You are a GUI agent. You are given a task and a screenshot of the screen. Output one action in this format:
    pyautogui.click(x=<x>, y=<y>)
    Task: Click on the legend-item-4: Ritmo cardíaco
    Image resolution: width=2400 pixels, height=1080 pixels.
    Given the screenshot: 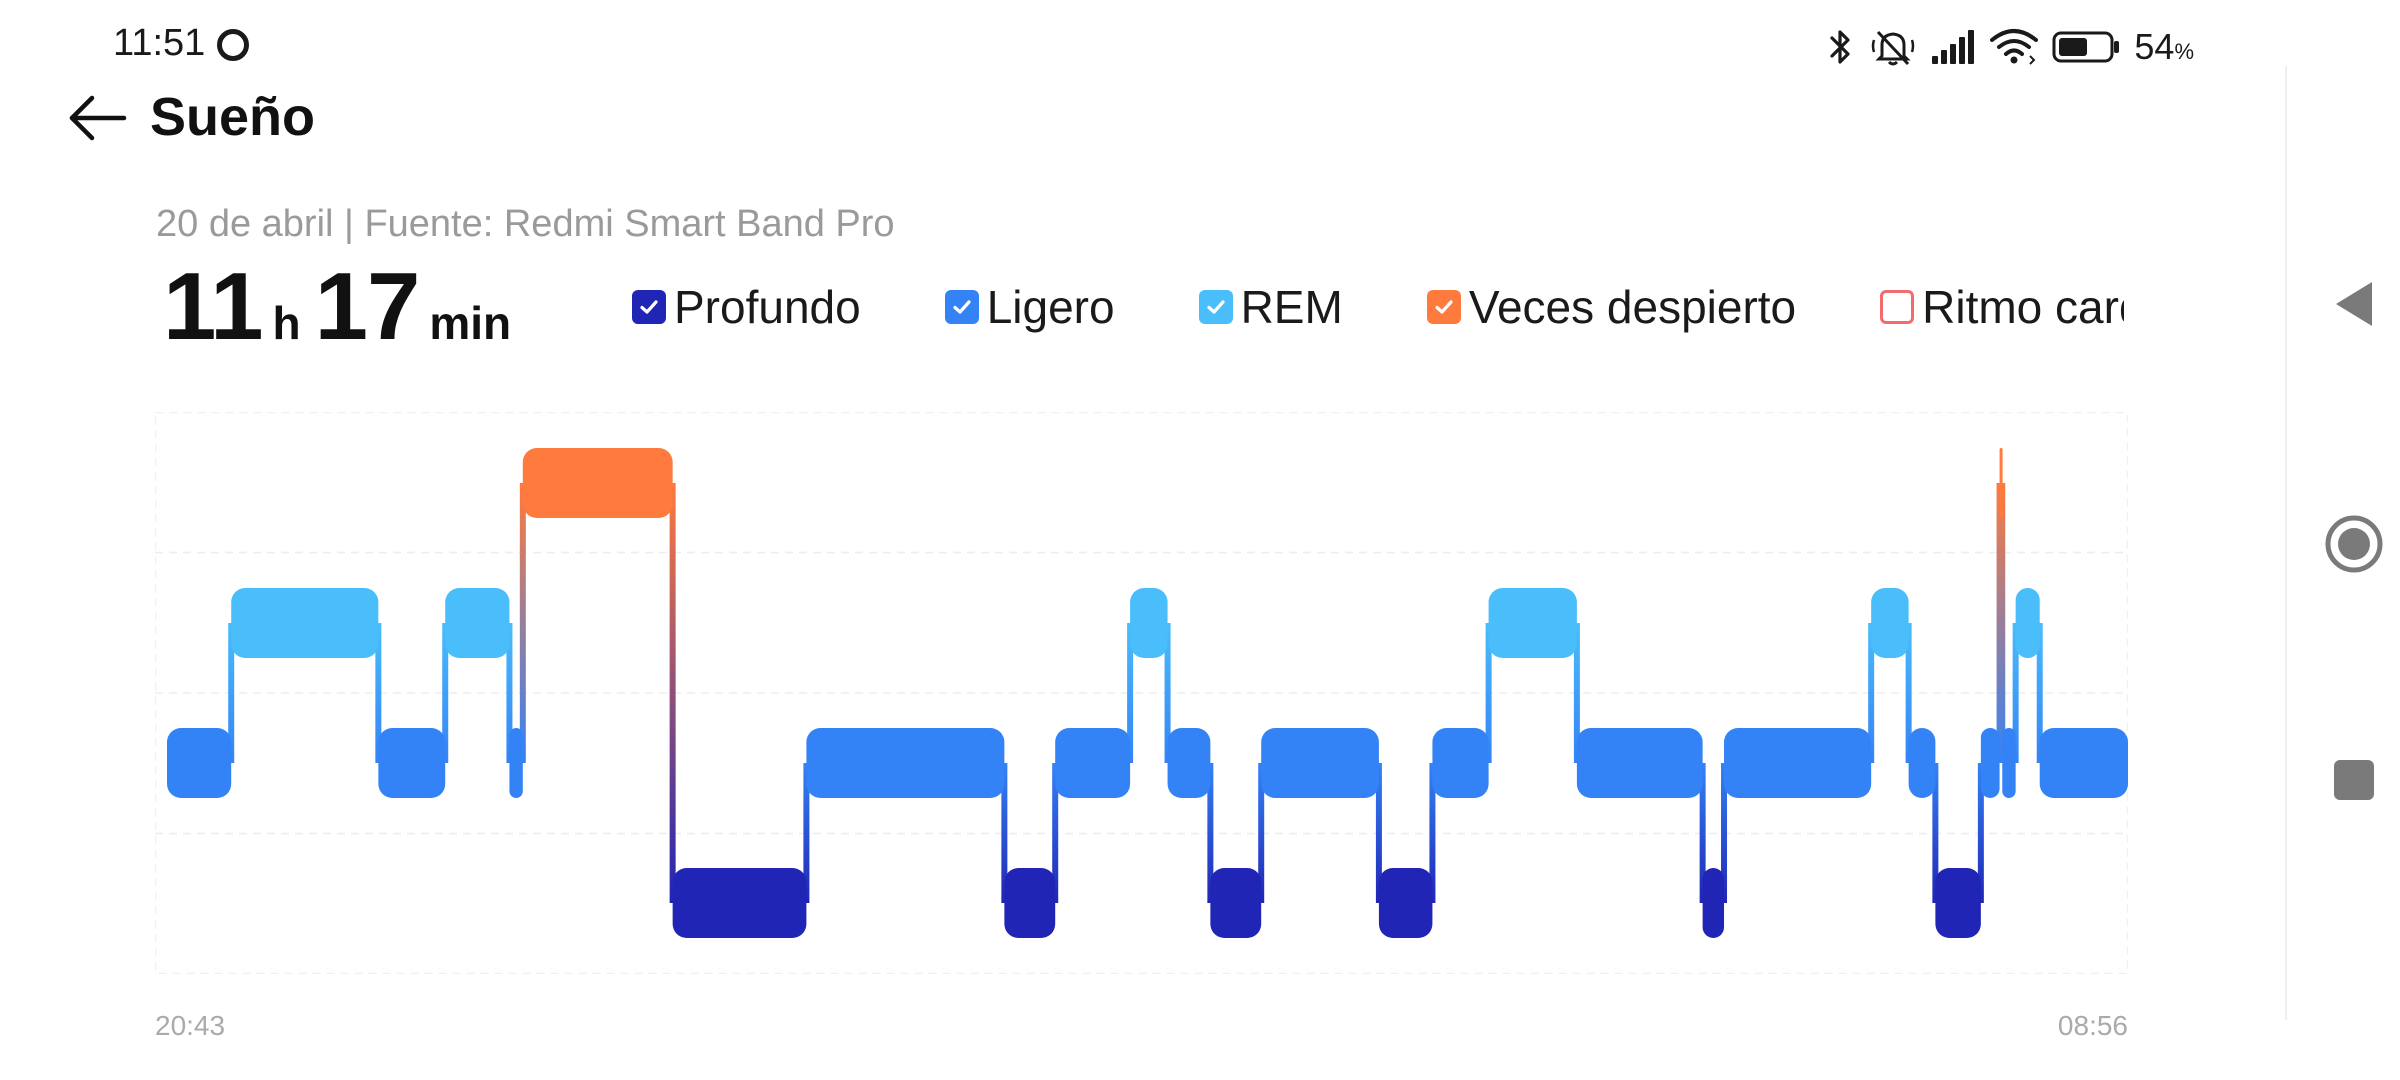 What is the action you would take?
    pyautogui.click(x=2002, y=307)
    